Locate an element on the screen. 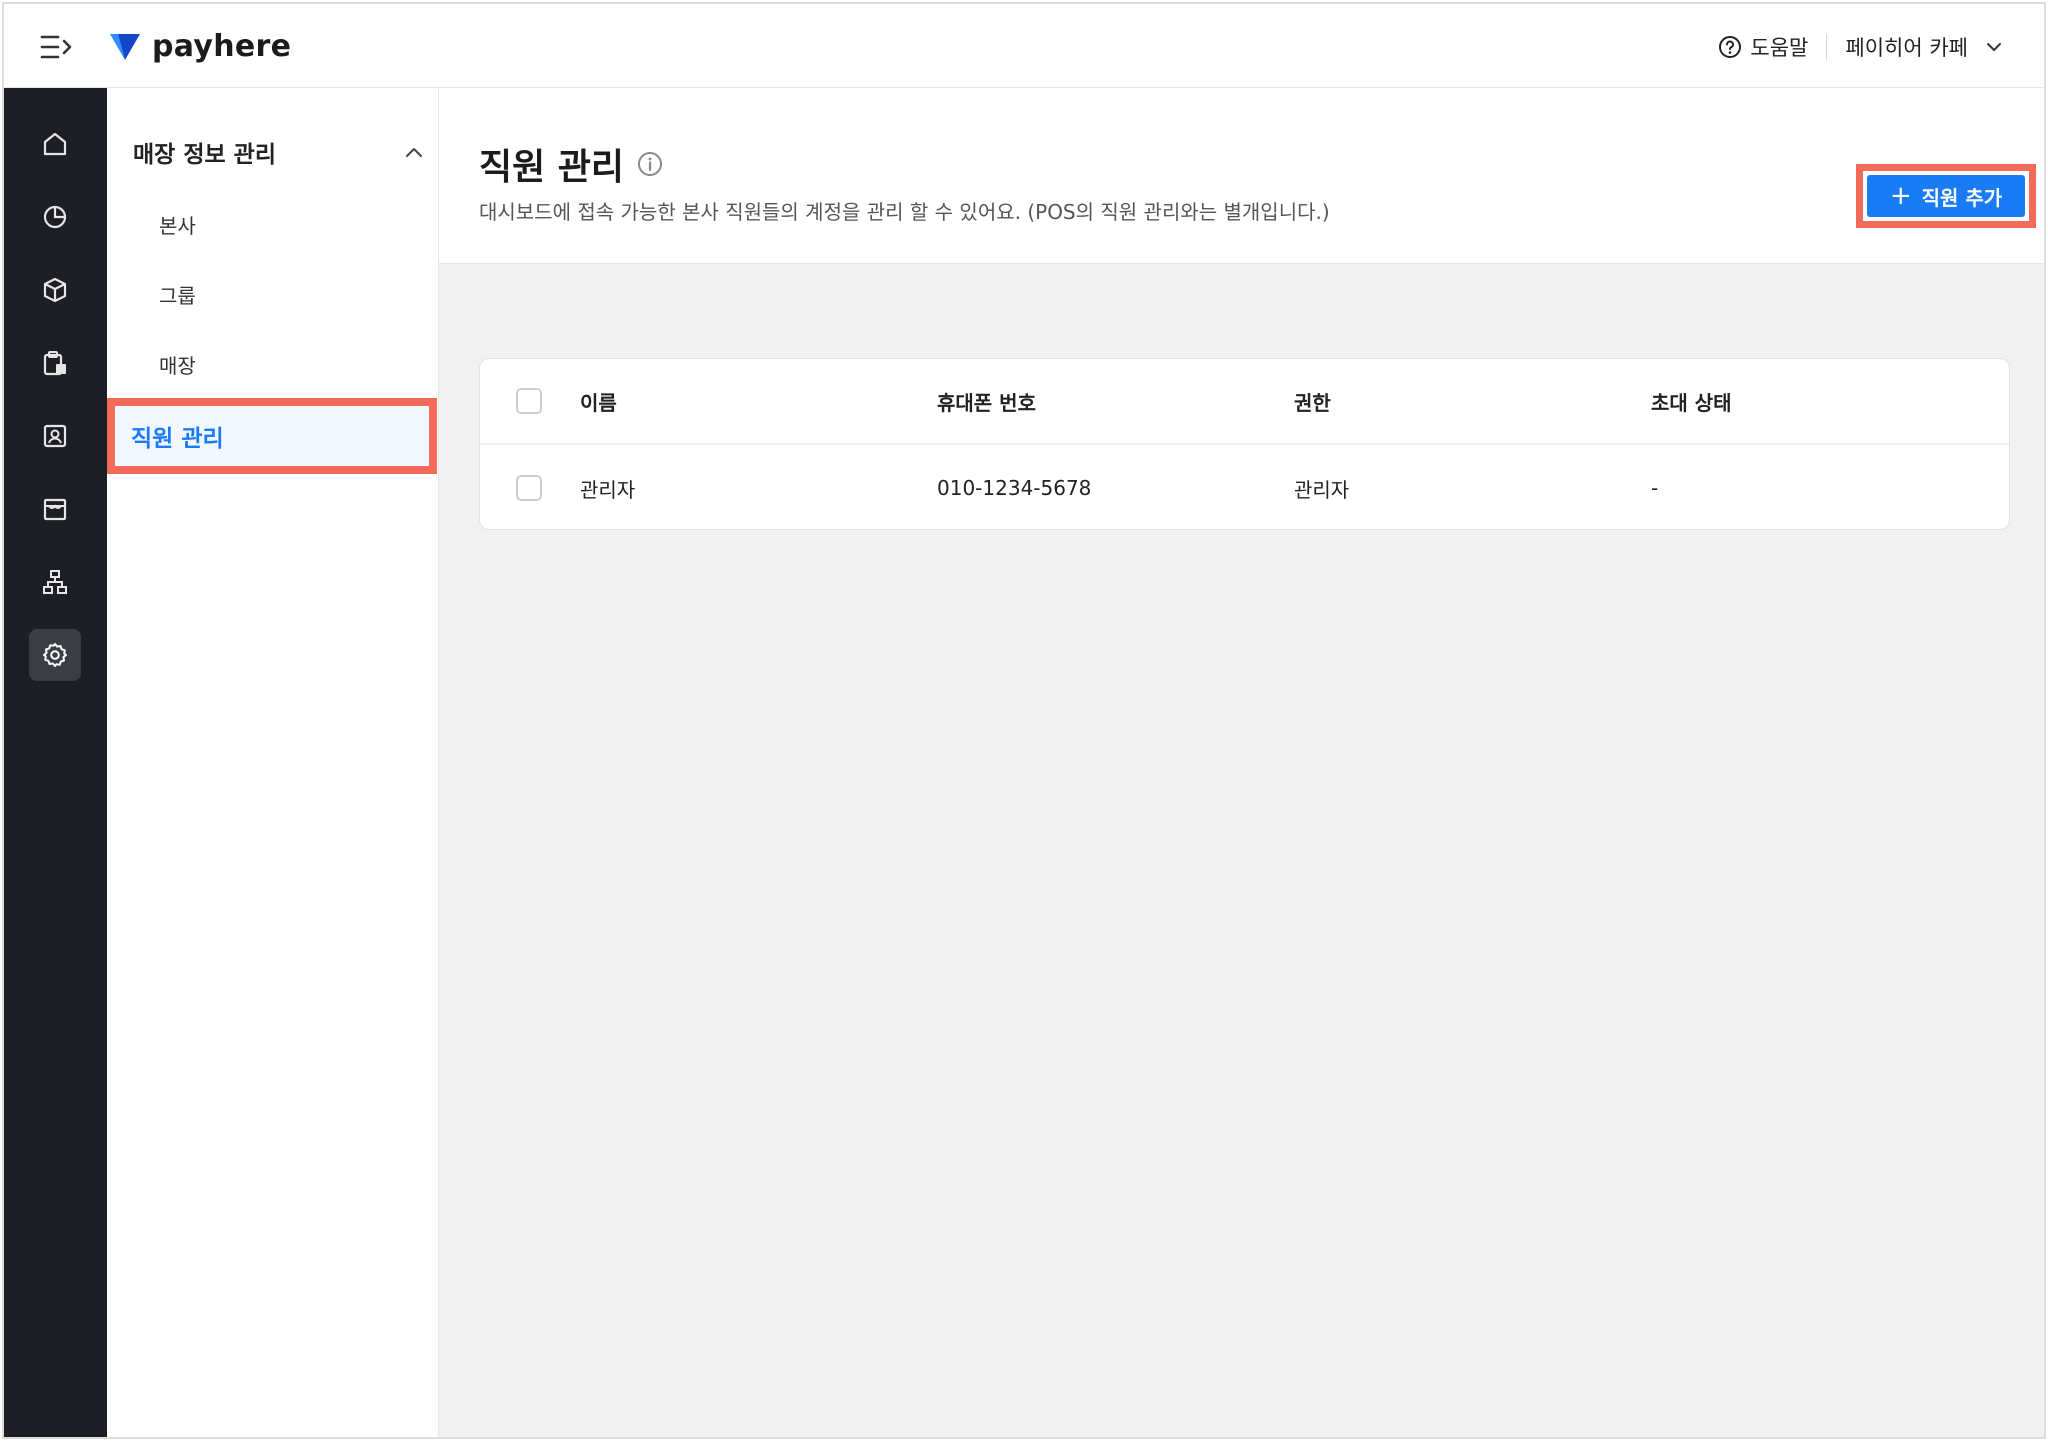 This screenshot has width=2048, height=1442. rail-settings is located at coordinates (55, 655).